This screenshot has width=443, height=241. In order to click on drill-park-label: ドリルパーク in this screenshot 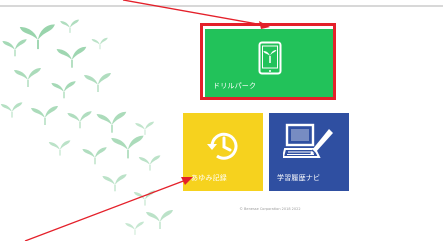, I will do `click(235, 86)`.